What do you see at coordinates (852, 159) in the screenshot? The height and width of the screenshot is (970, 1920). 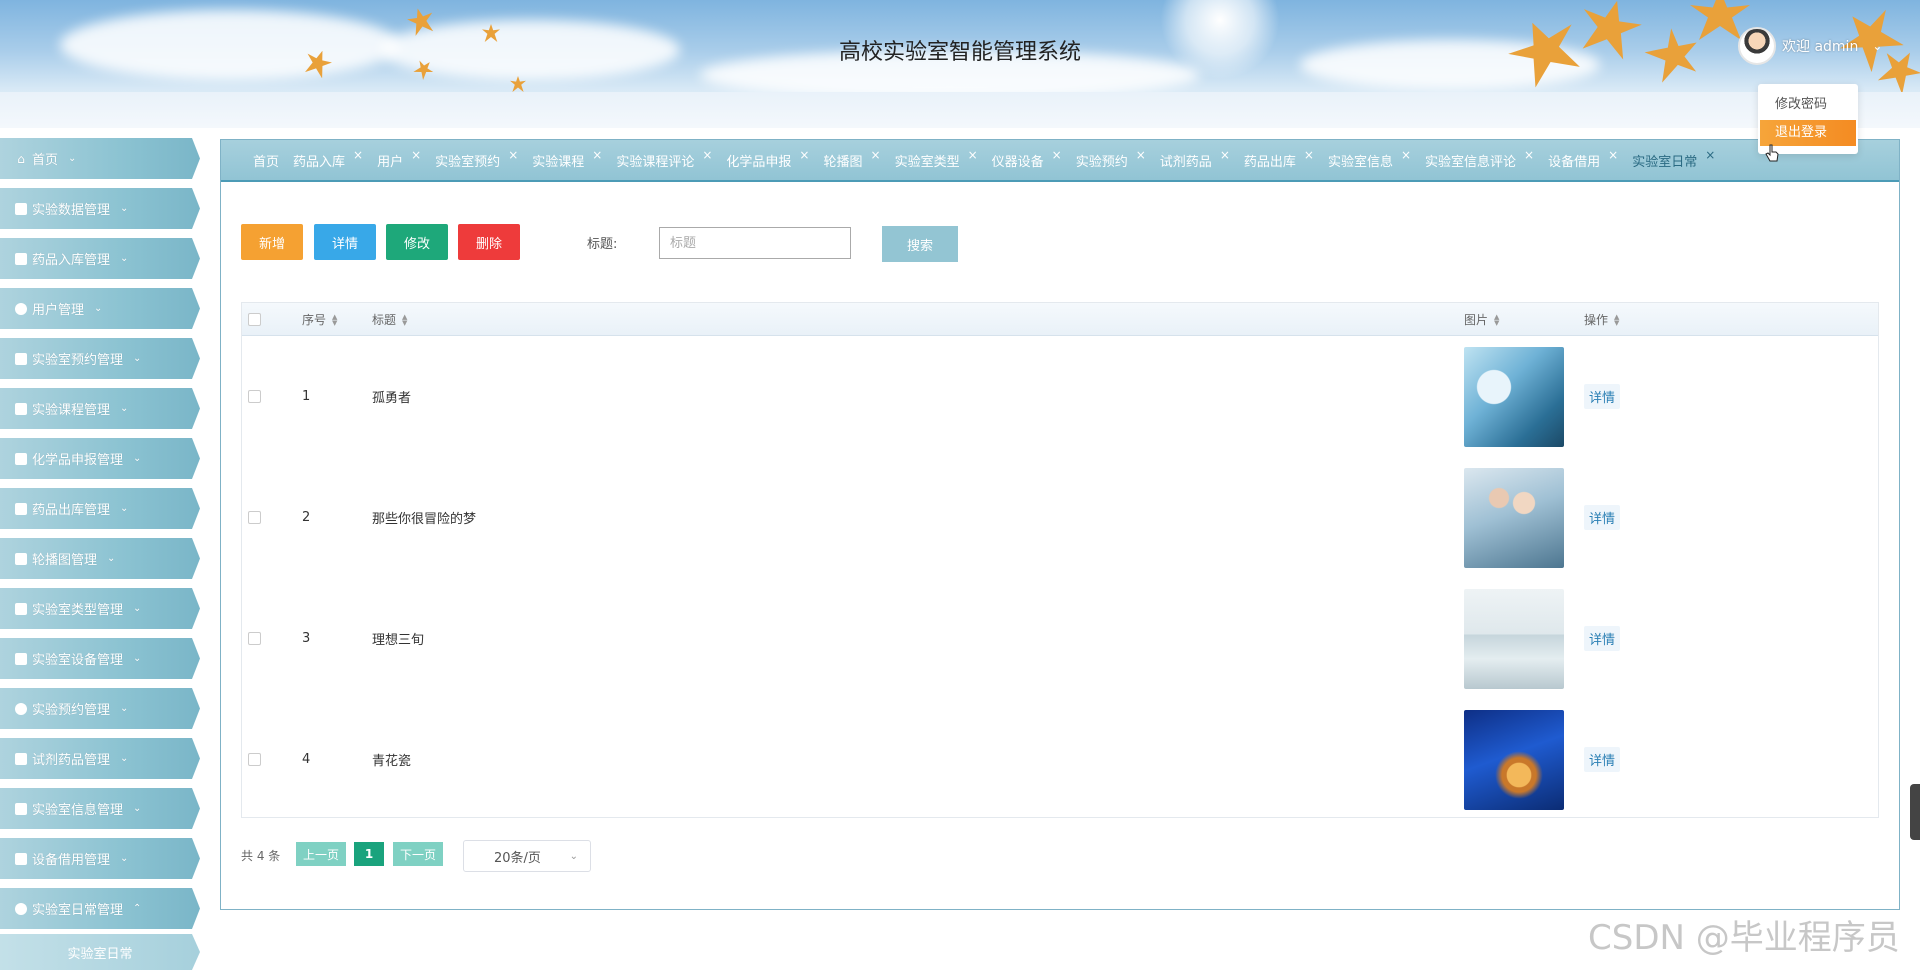 I see `tab-carousel: 轮播图 ×` at bounding box center [852, 159].